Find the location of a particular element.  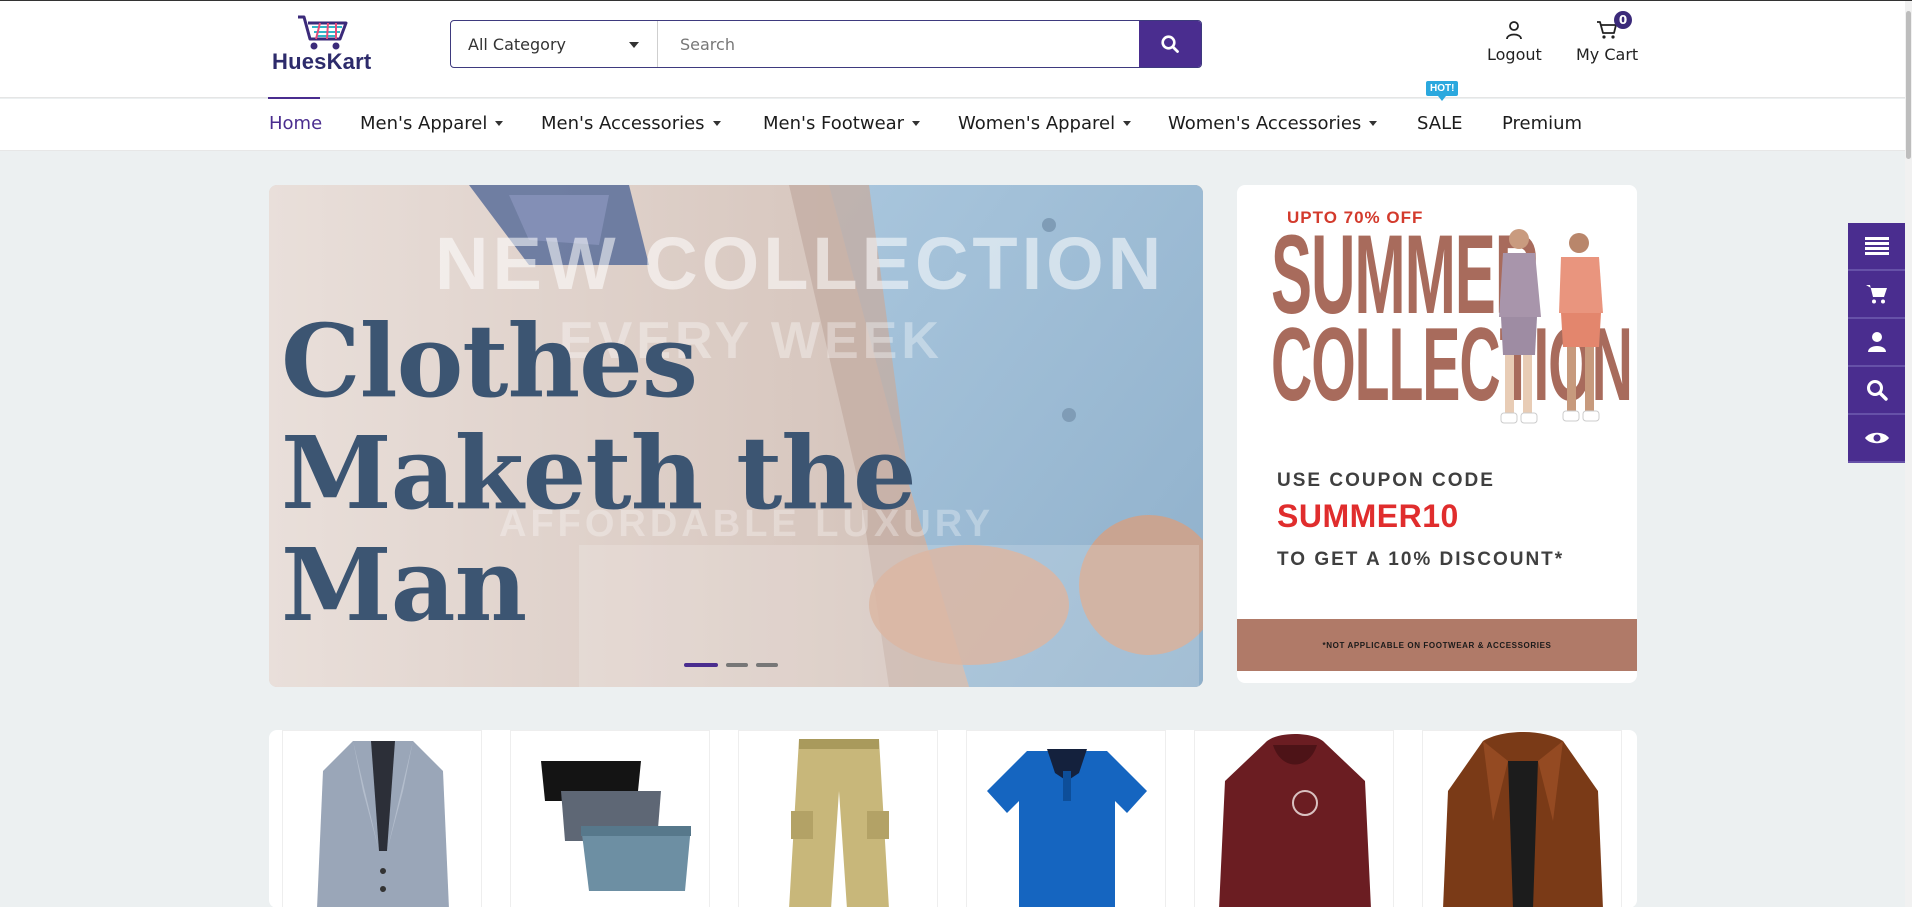

nav-item-label: Men's Footwear is located at coordinates (834, 123).